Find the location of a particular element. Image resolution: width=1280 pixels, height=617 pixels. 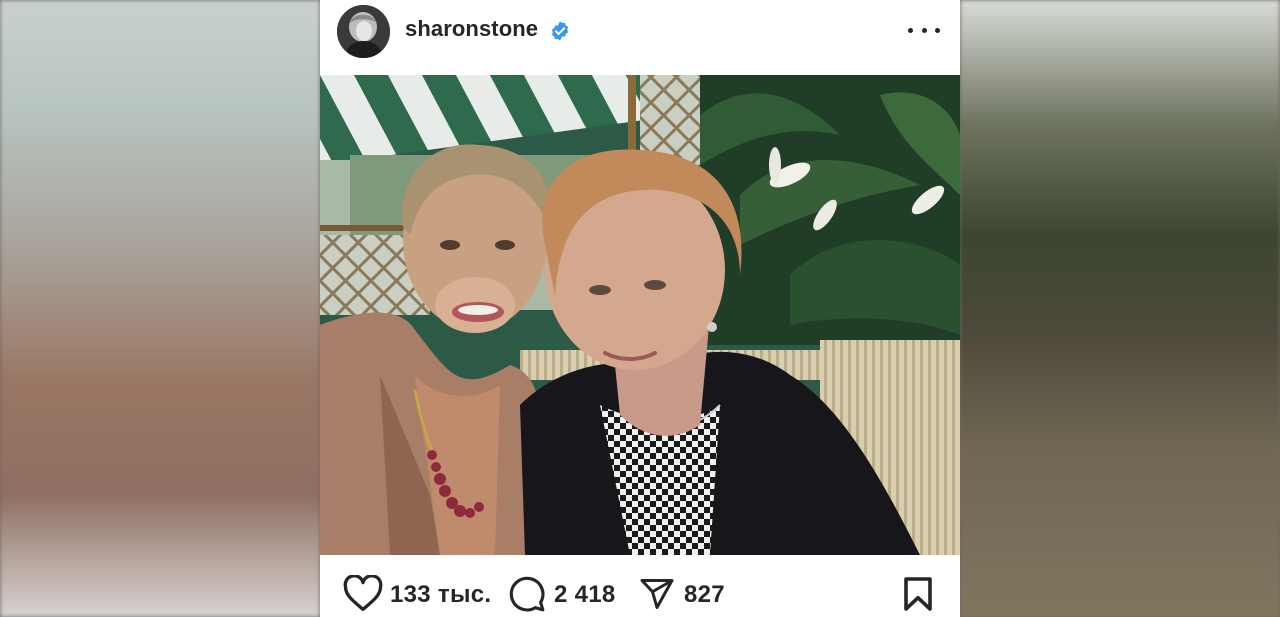

verified-badge-icon is located at coordinates (560, 31).